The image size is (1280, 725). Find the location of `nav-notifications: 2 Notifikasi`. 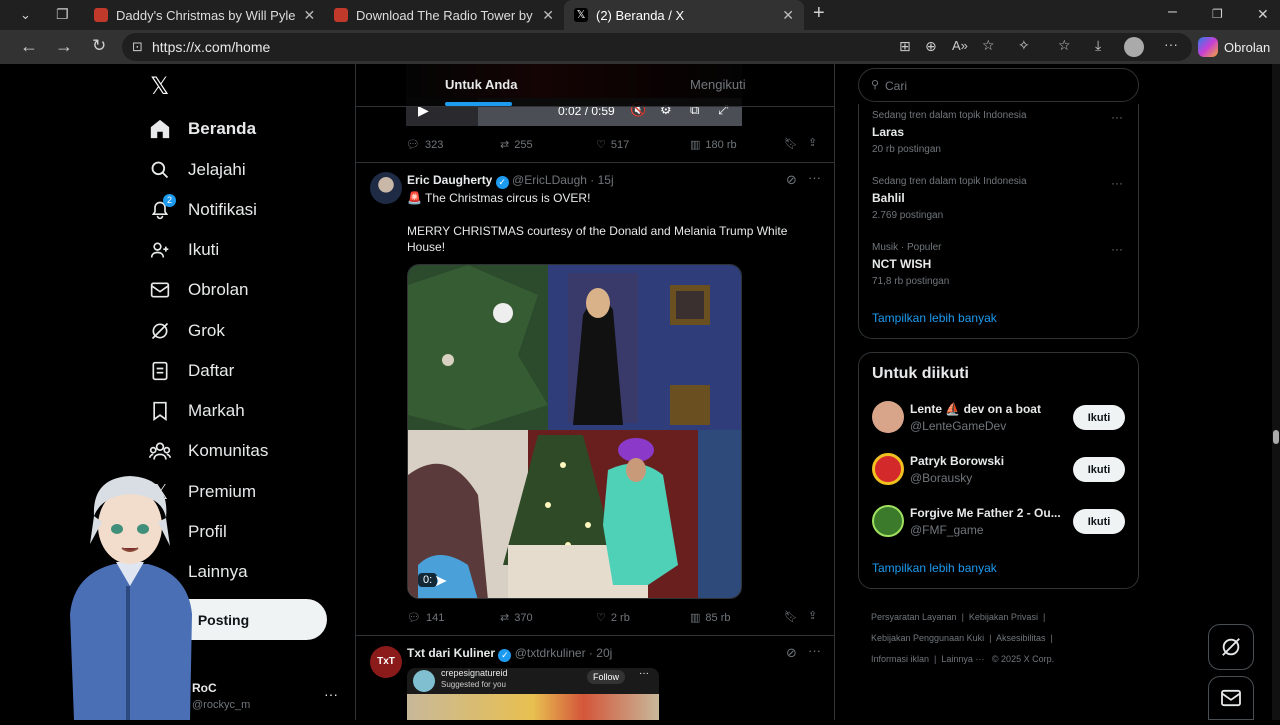

nav-notifications: 2 Notifikasi is located at coordinates (202, 210).